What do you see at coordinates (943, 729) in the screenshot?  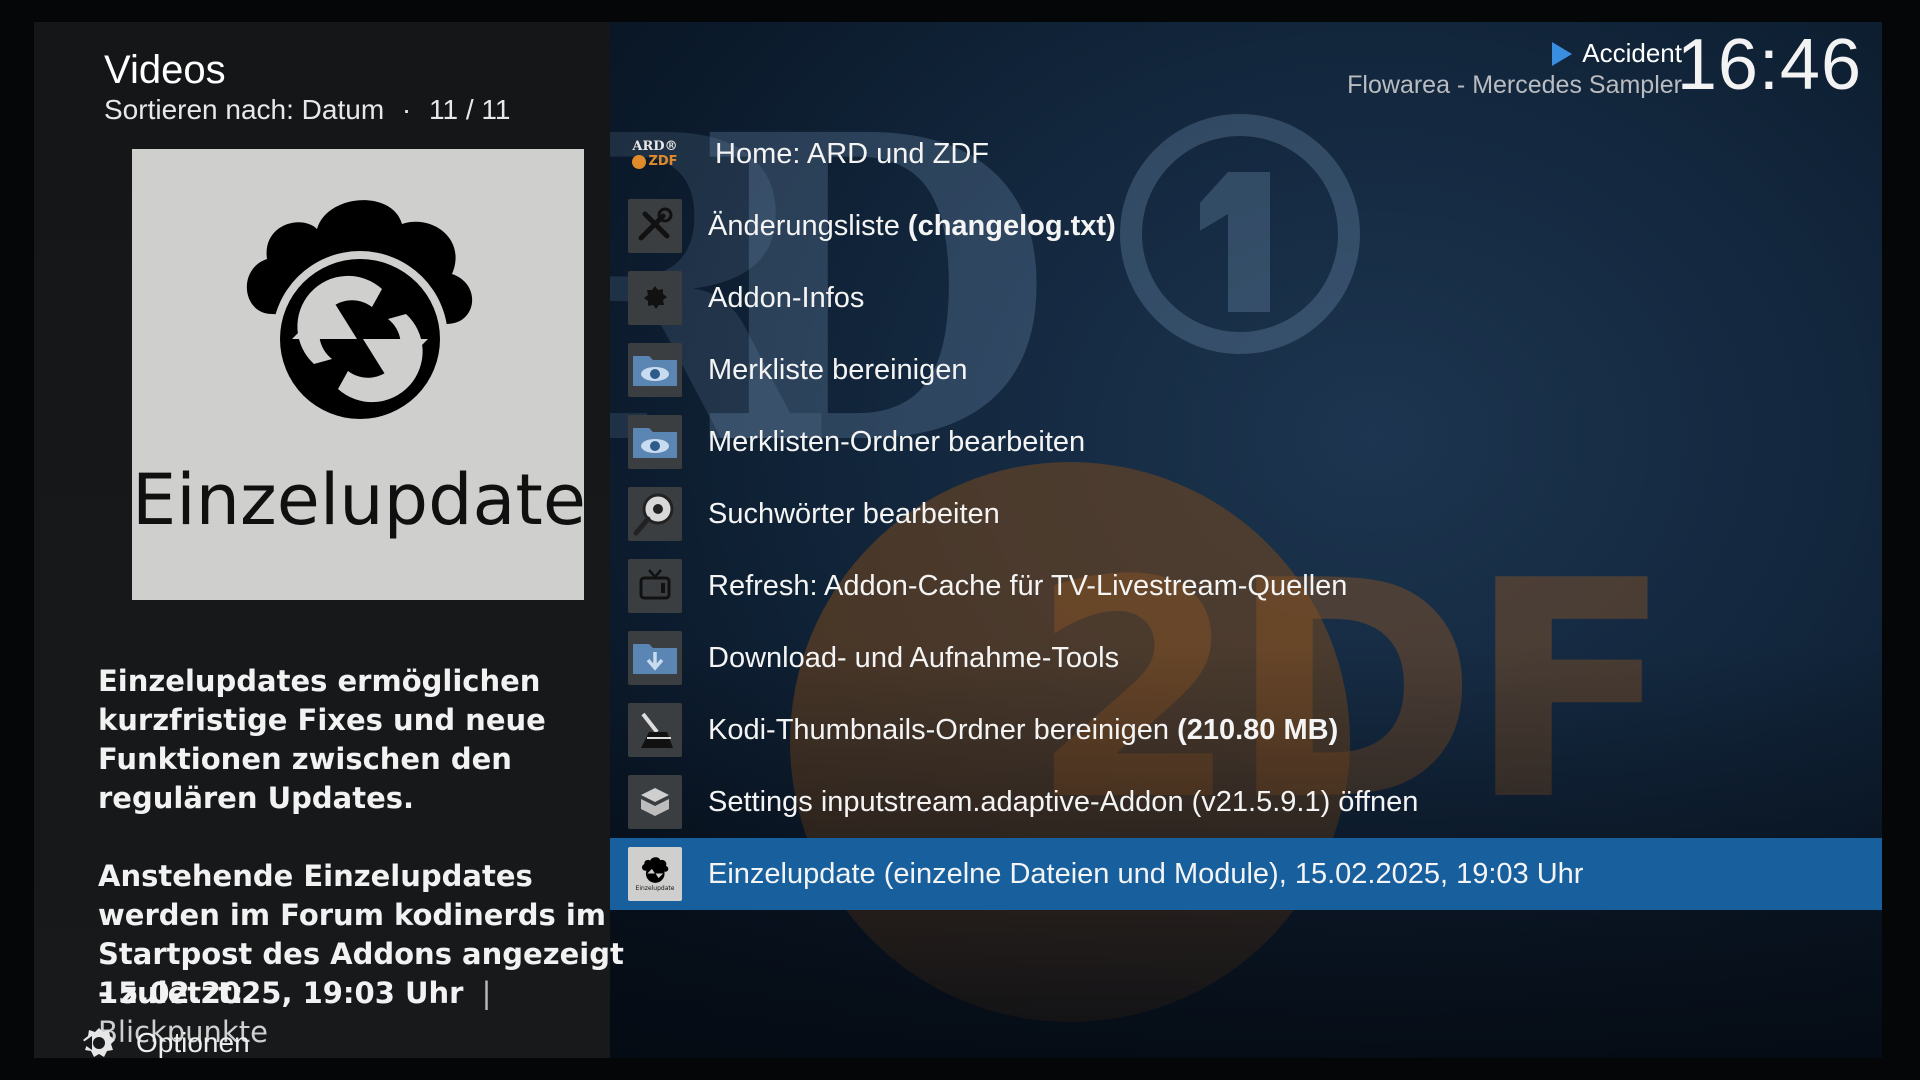 I see `list-item-text: Kodi-Thumbnails-Ordner bereinigen` at bounding box center [943, 729].